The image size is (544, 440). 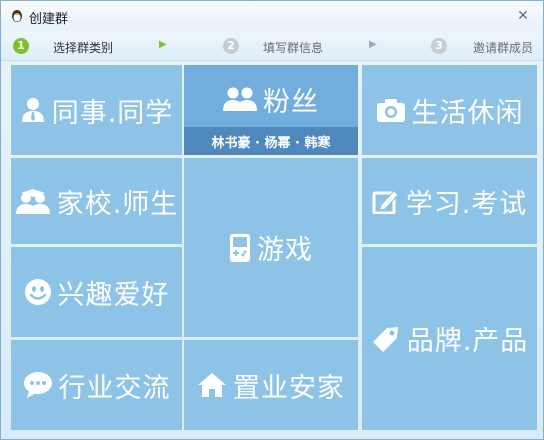 I want to click on step-2-number: 2, so click(x=231, y=46).